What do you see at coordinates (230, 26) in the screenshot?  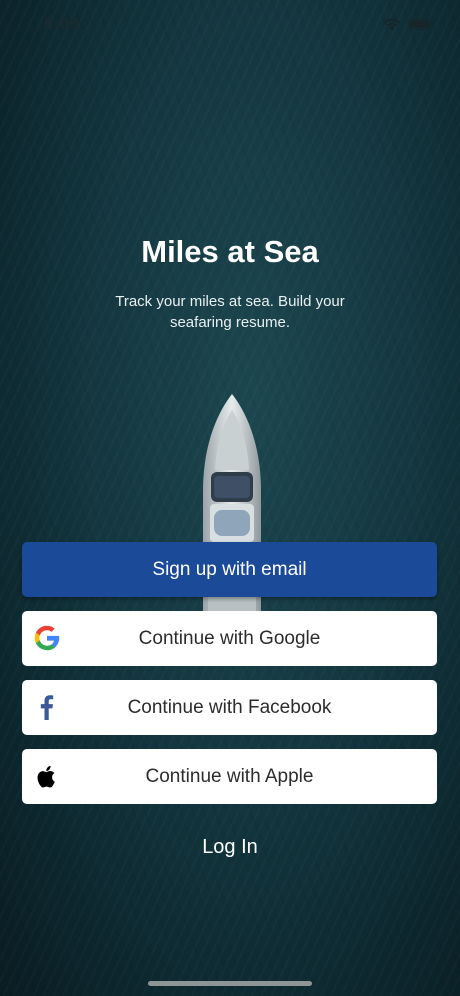 I see `status-bar: 6:09` at bounding box center [230, 26].